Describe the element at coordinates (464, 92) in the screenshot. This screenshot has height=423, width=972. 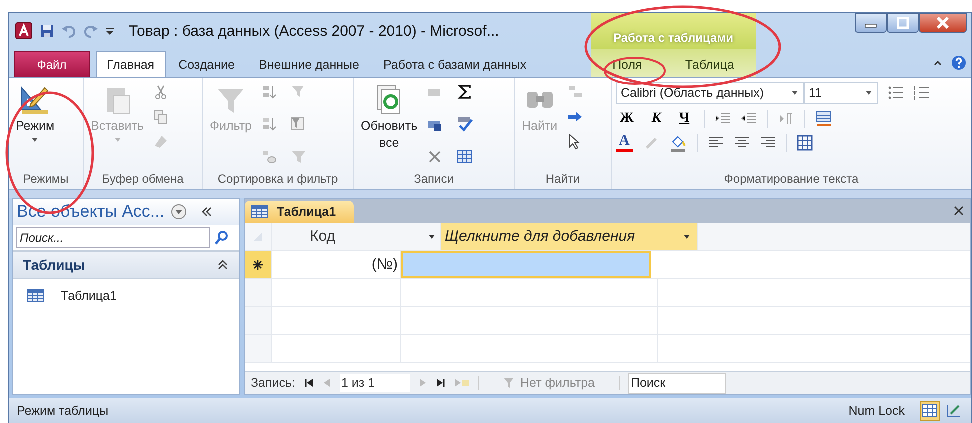
I see `totals-icon` at that location.